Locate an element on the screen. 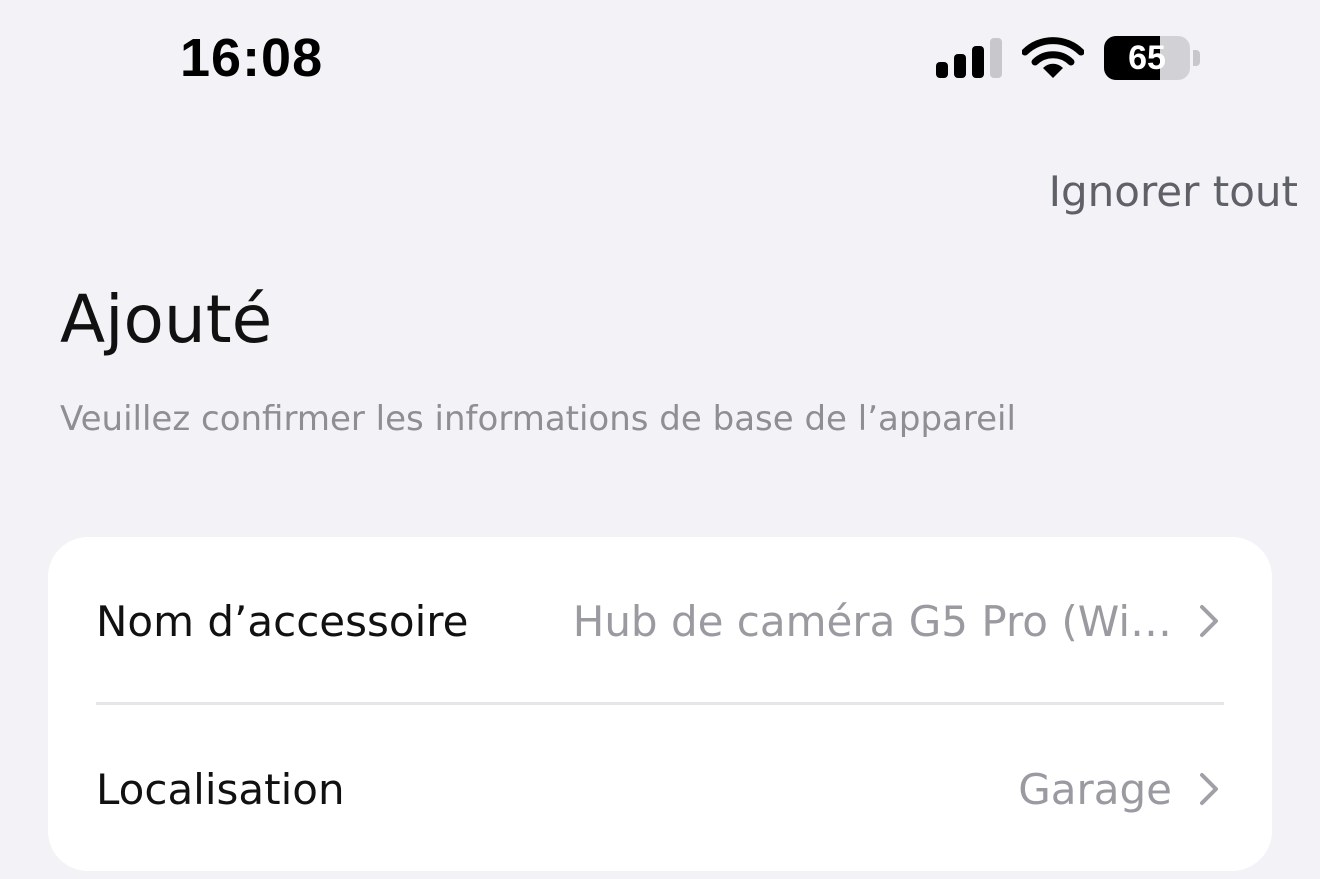  row-divider is located at coordinates (660, 703).